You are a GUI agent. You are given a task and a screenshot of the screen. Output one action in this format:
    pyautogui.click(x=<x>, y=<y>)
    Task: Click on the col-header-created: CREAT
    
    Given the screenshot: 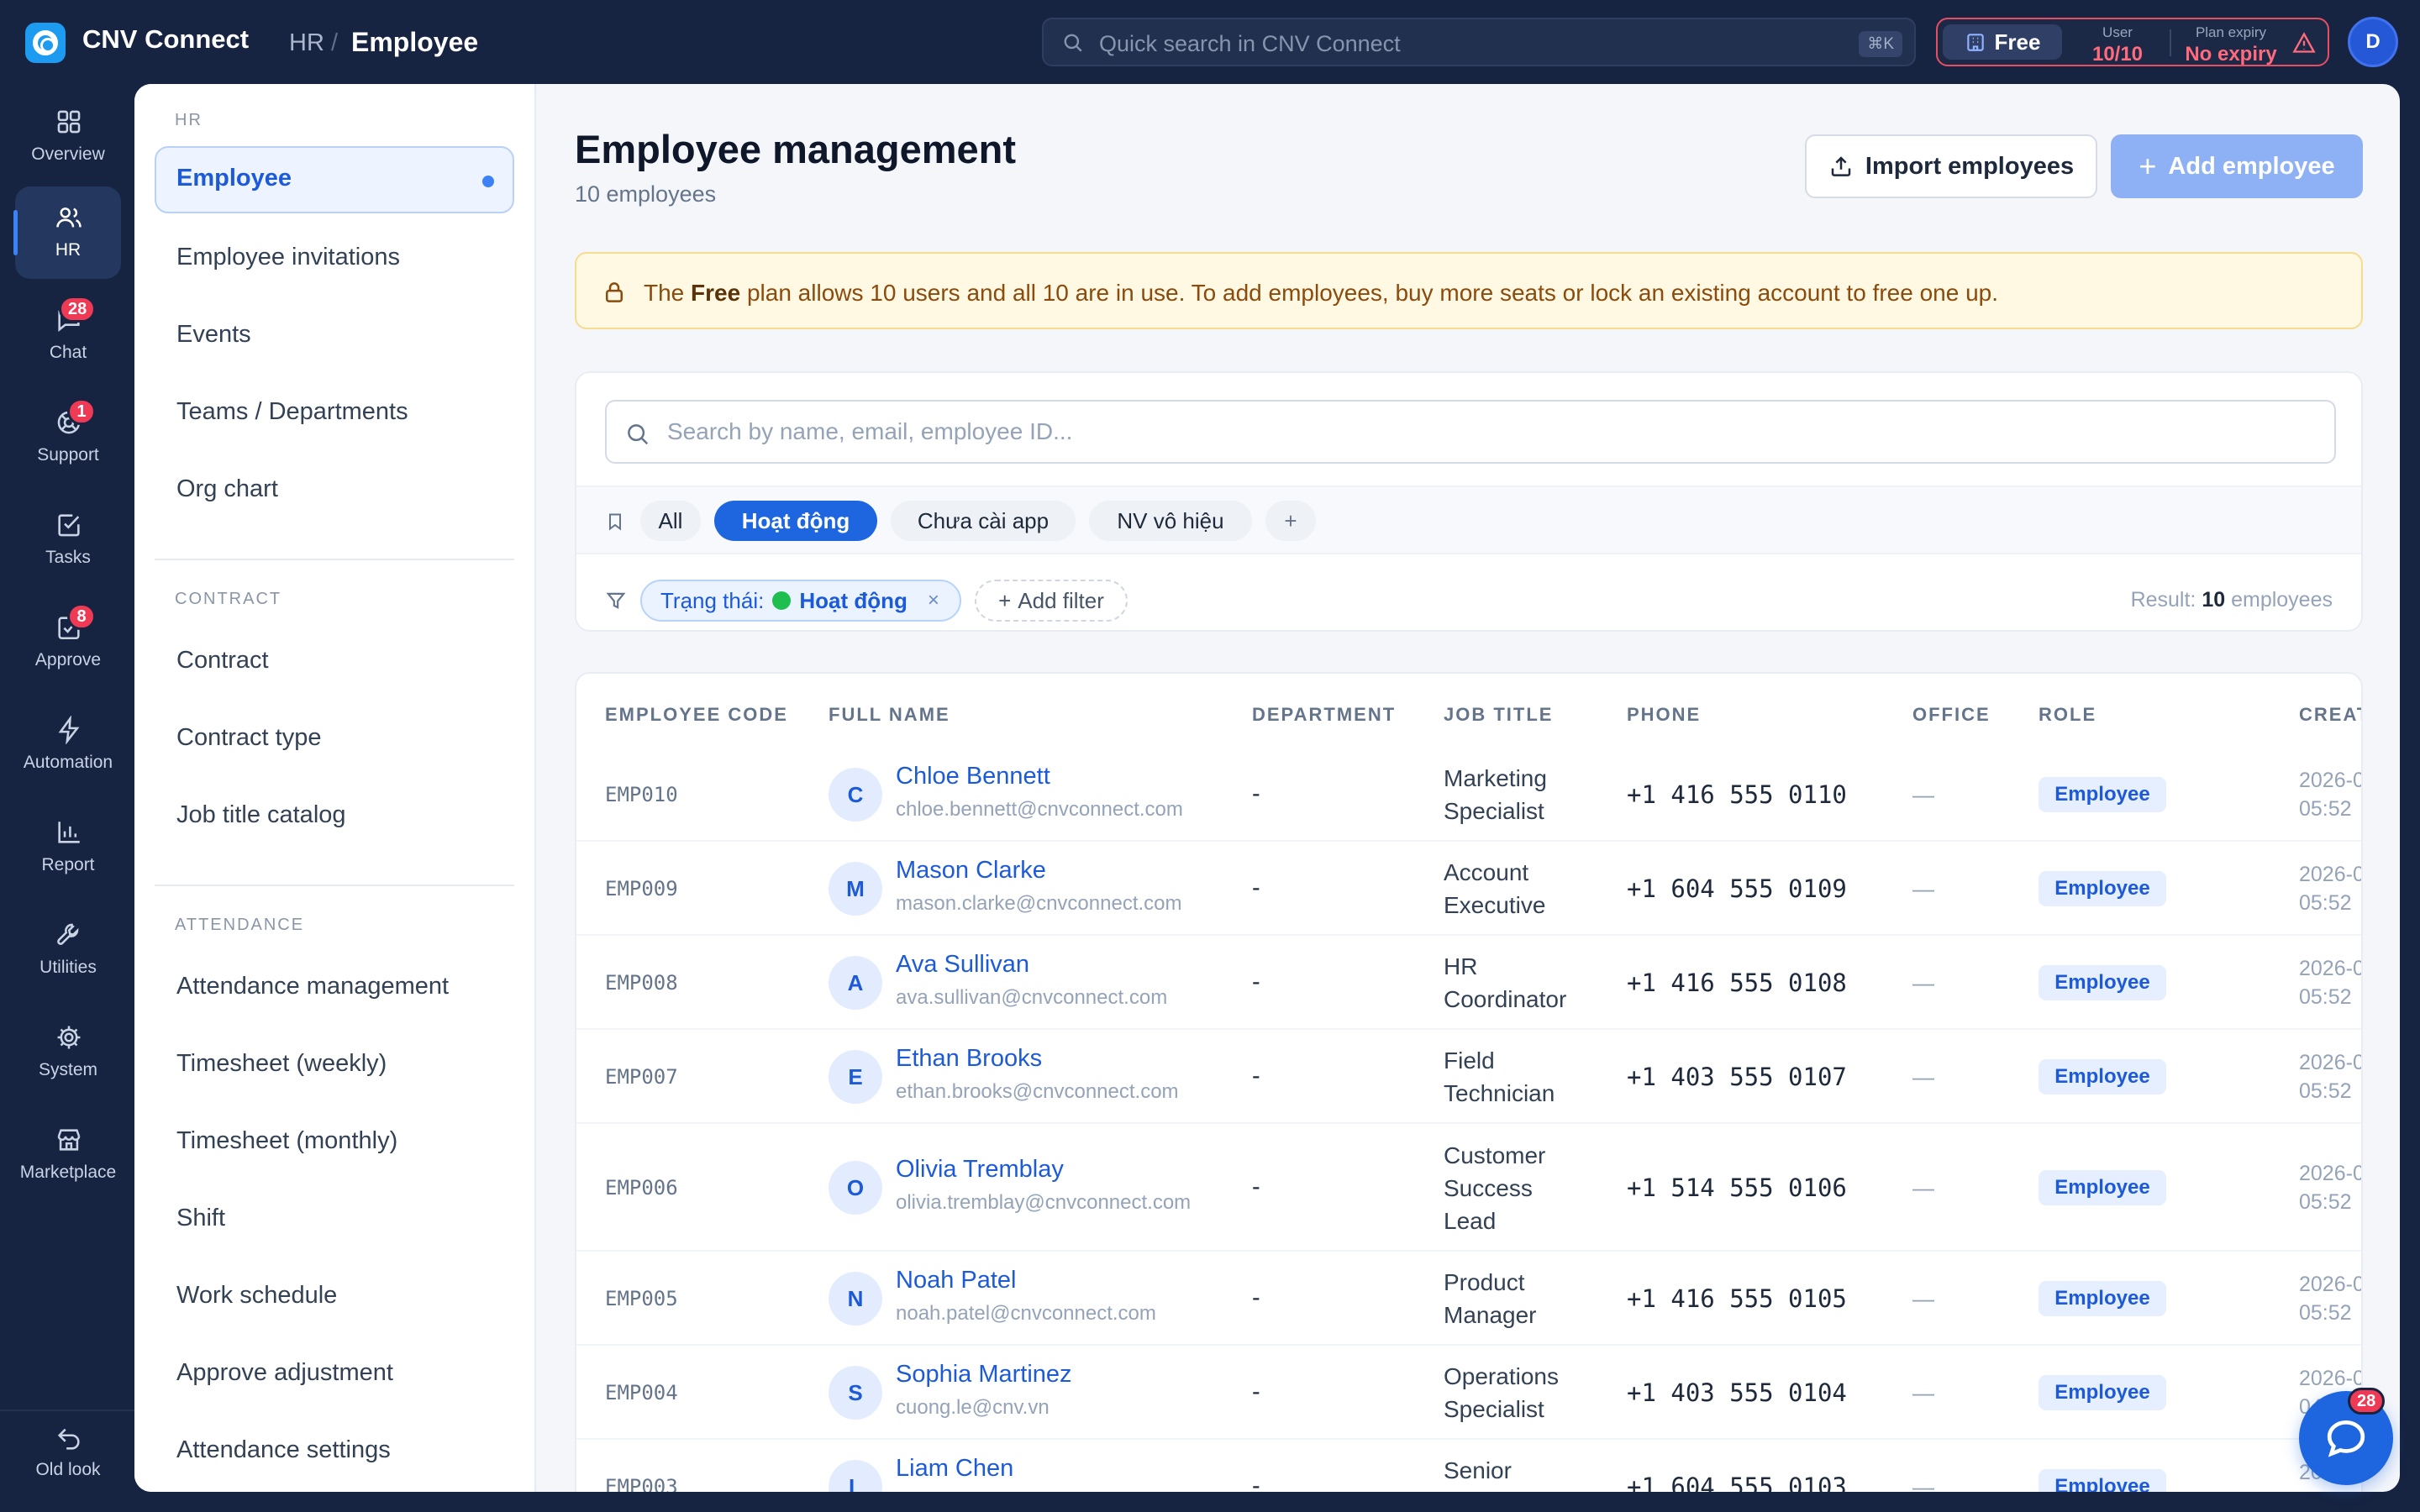 What is the action you would take?
    pyautogui.click(x=2330, y=715)
    